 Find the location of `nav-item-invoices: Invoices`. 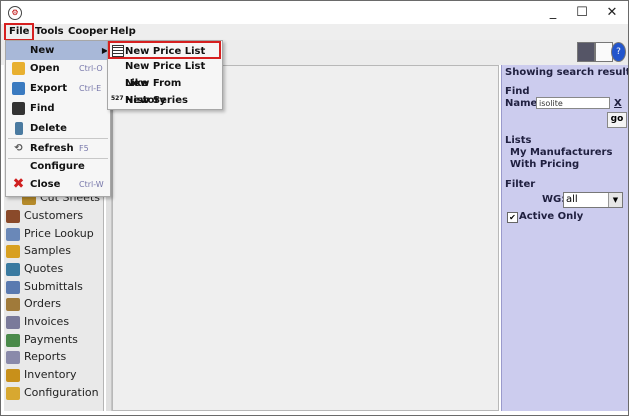

nav-item-invoices: Invoices is located at coordinates (37, 321).